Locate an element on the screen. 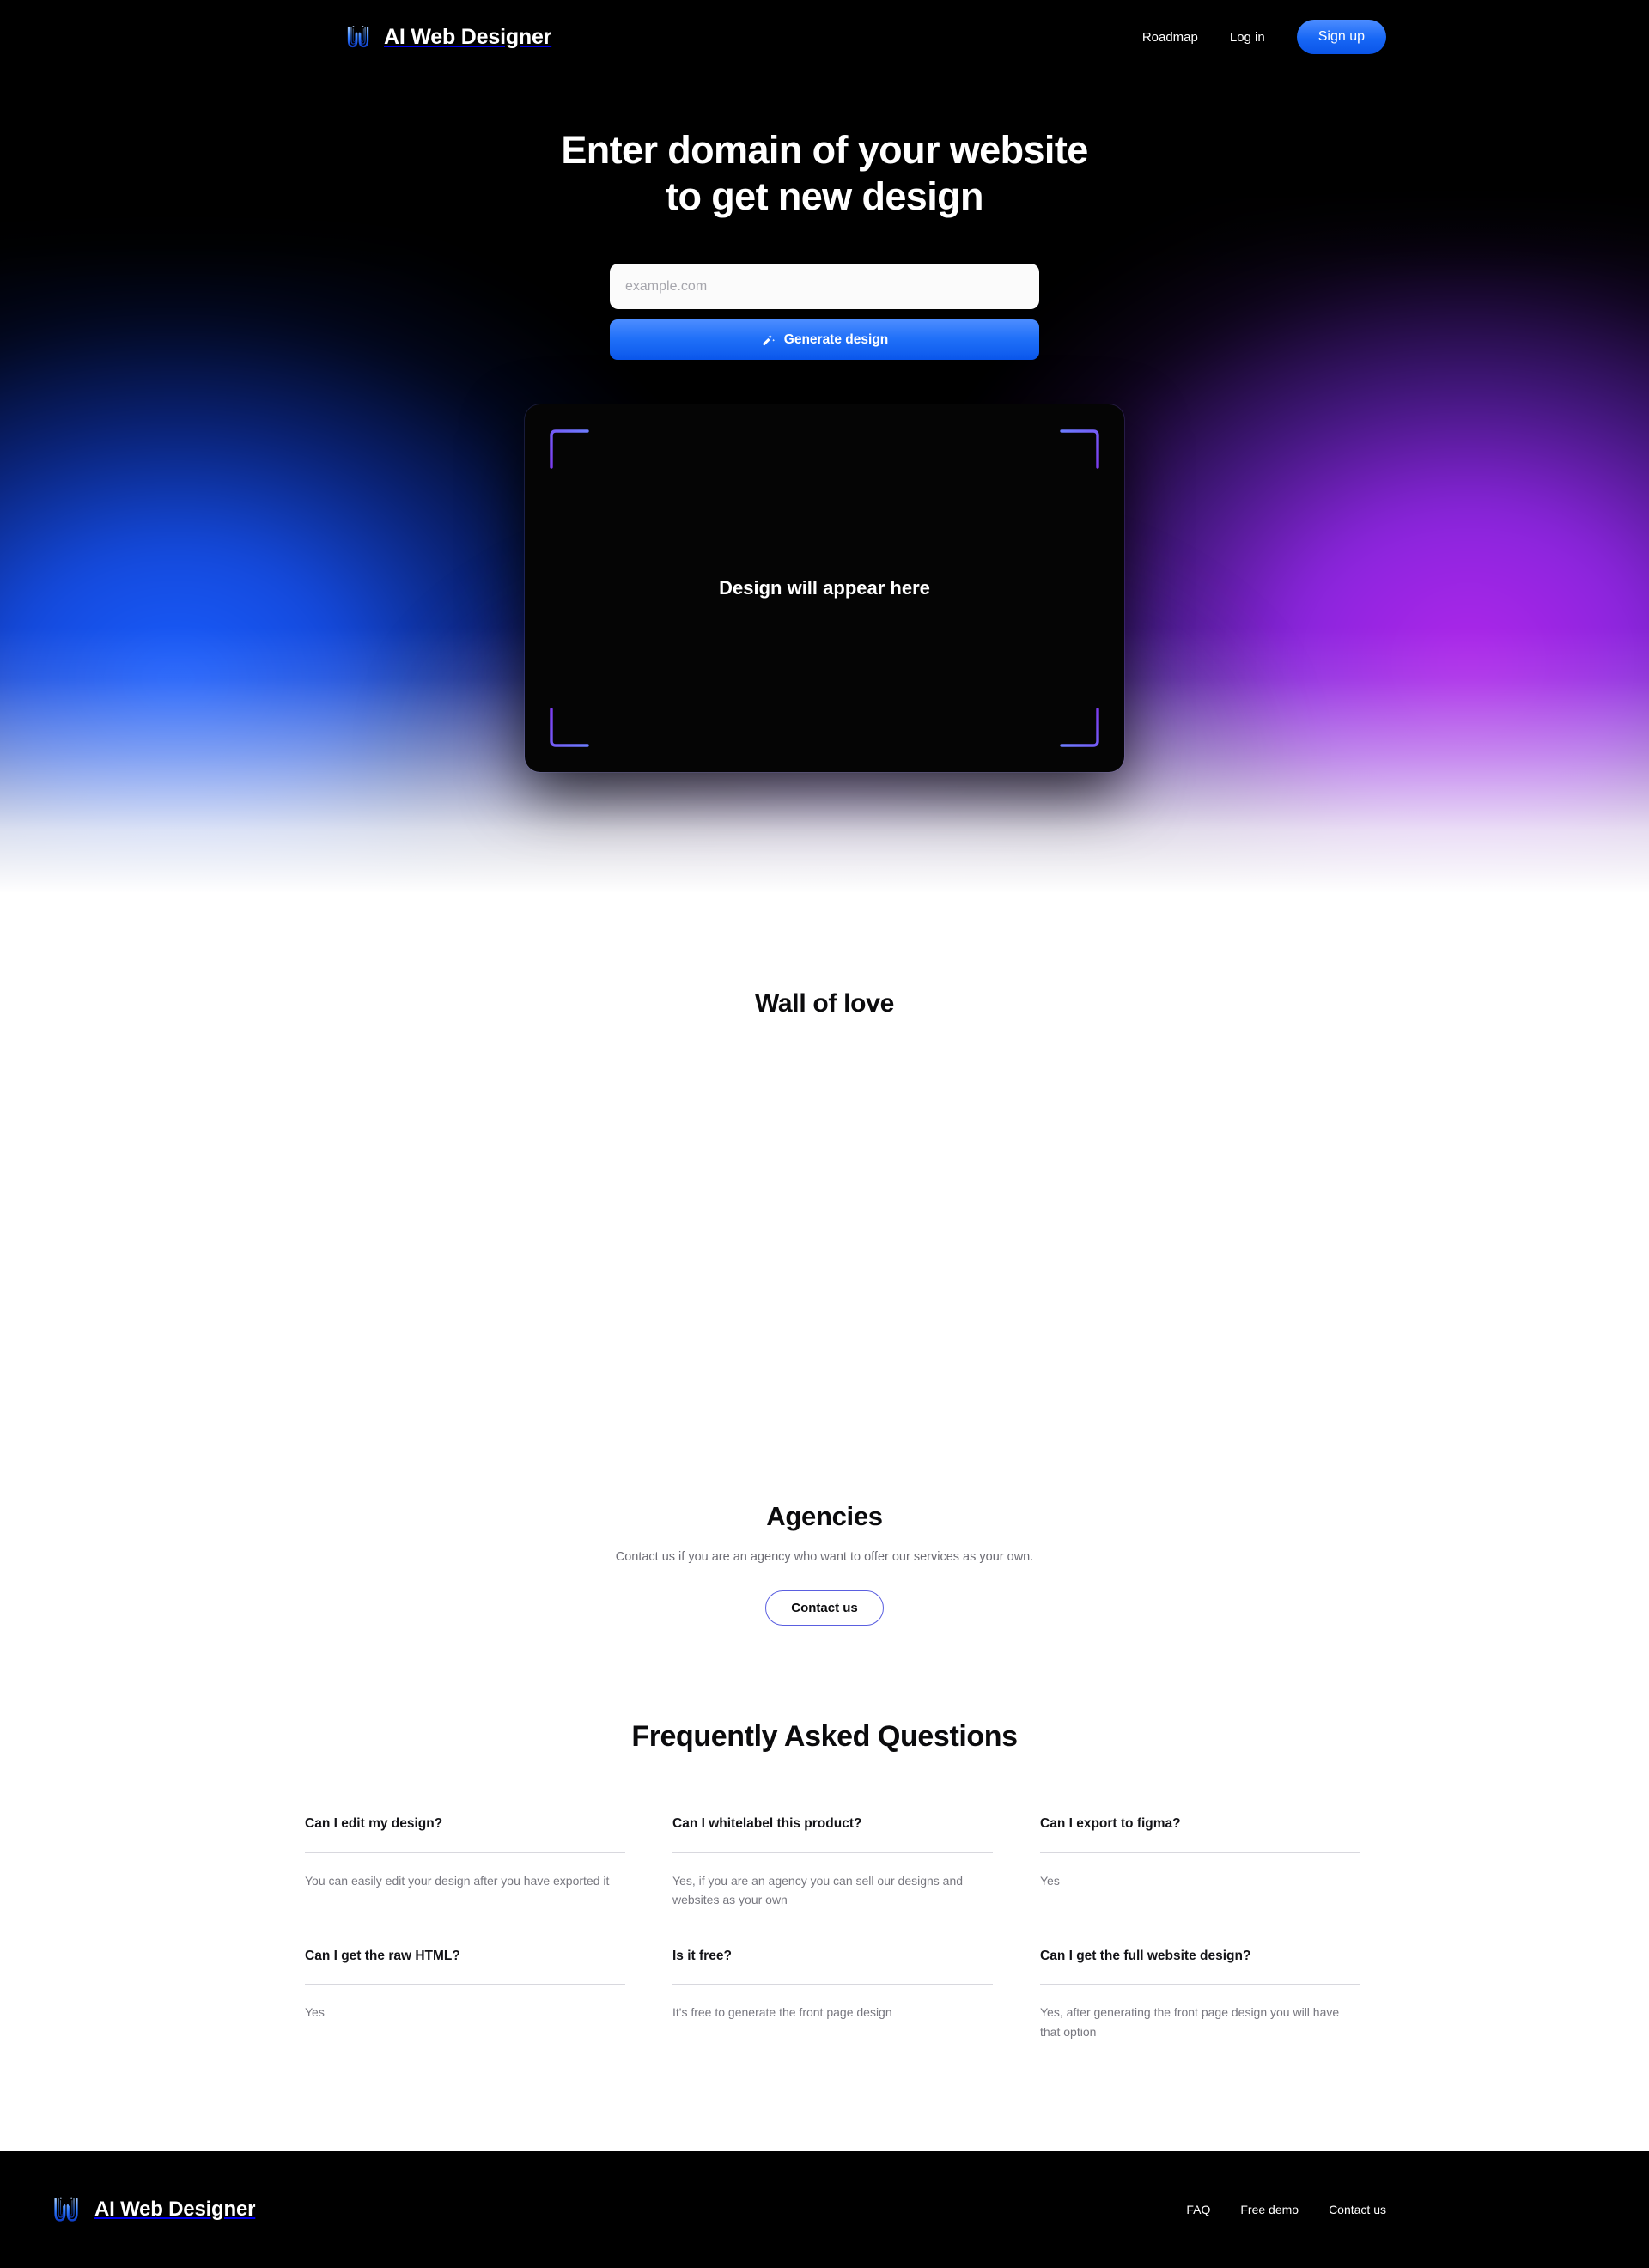 This screenshot has height=2268, width=1649. corner-bracket-icon-bottom-left is located at coordinates (569, 727).